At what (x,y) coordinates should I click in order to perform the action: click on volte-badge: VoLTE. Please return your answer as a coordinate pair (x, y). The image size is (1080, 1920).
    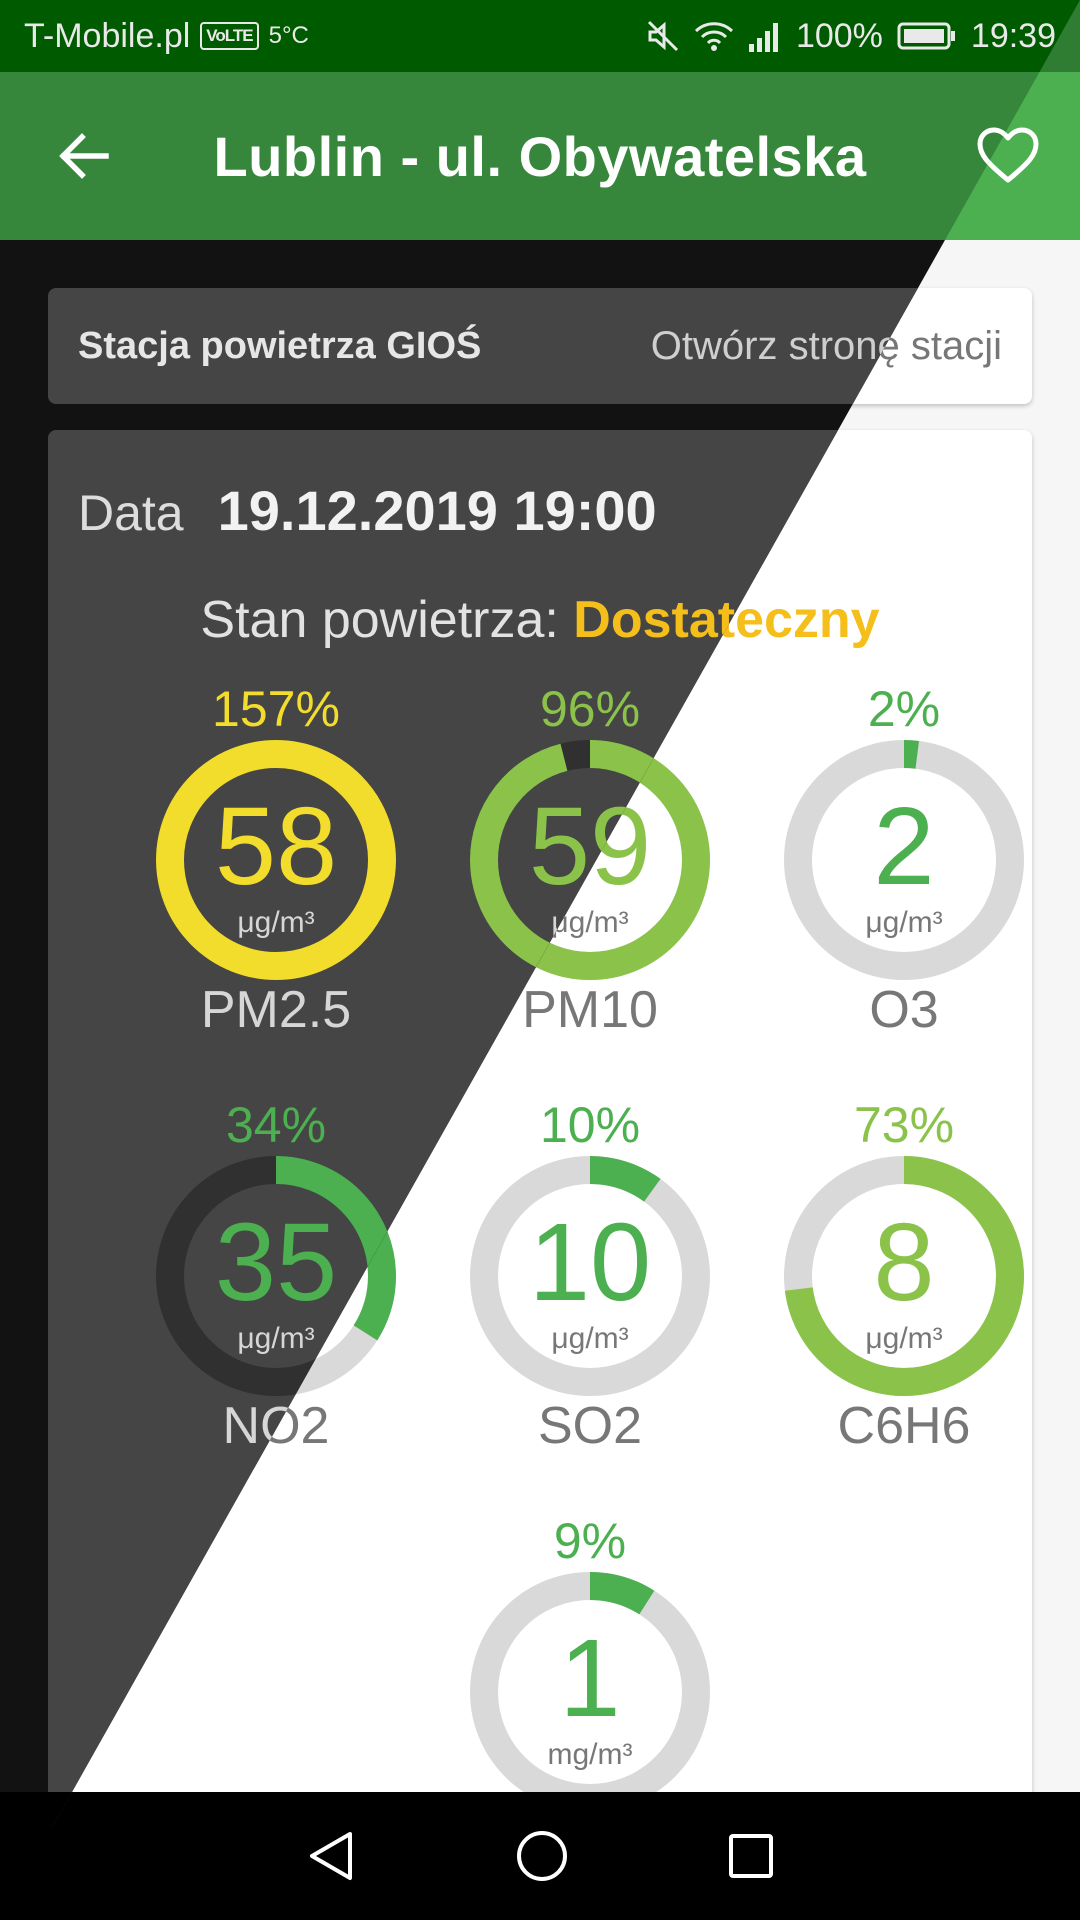
    Looking at the image, I should click on (229, 36).